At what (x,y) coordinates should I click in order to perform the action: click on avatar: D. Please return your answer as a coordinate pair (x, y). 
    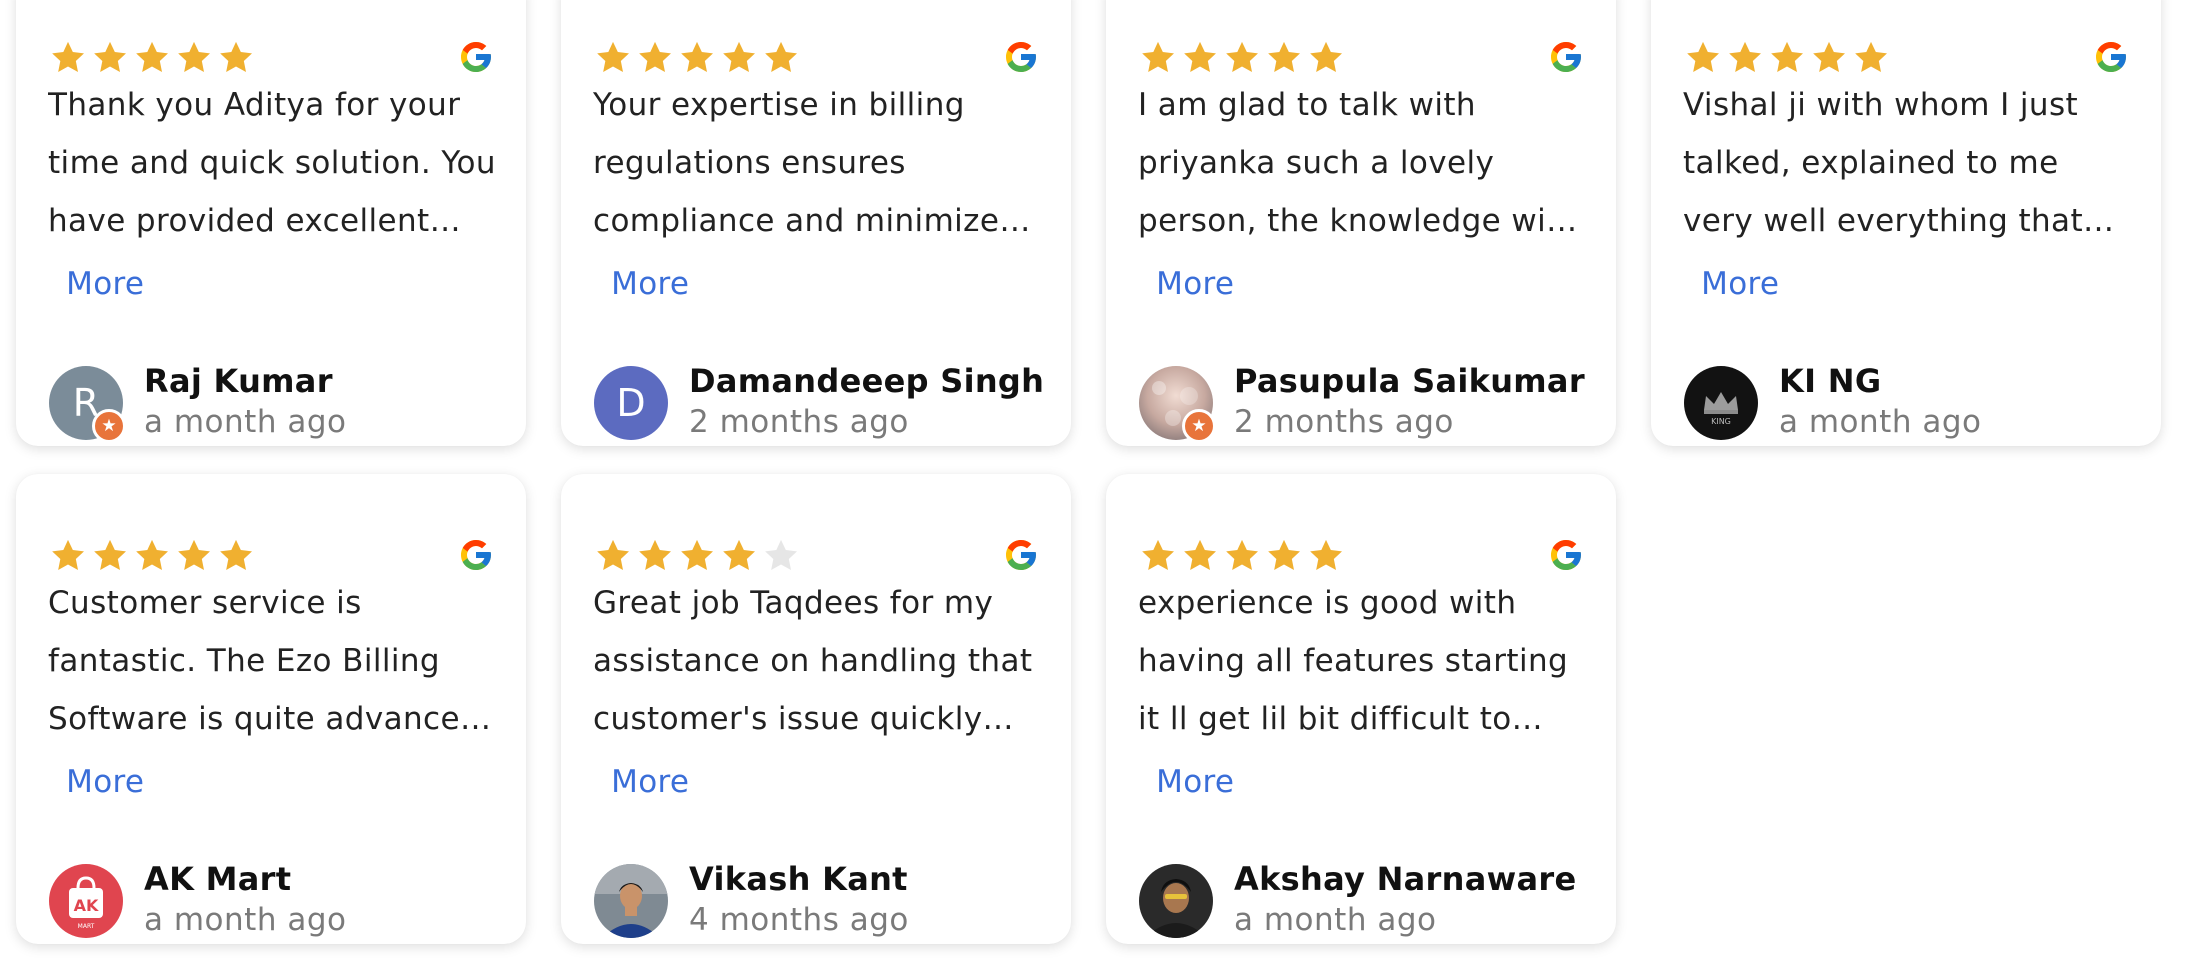
    Looking at the image, I should click on (631, 403).